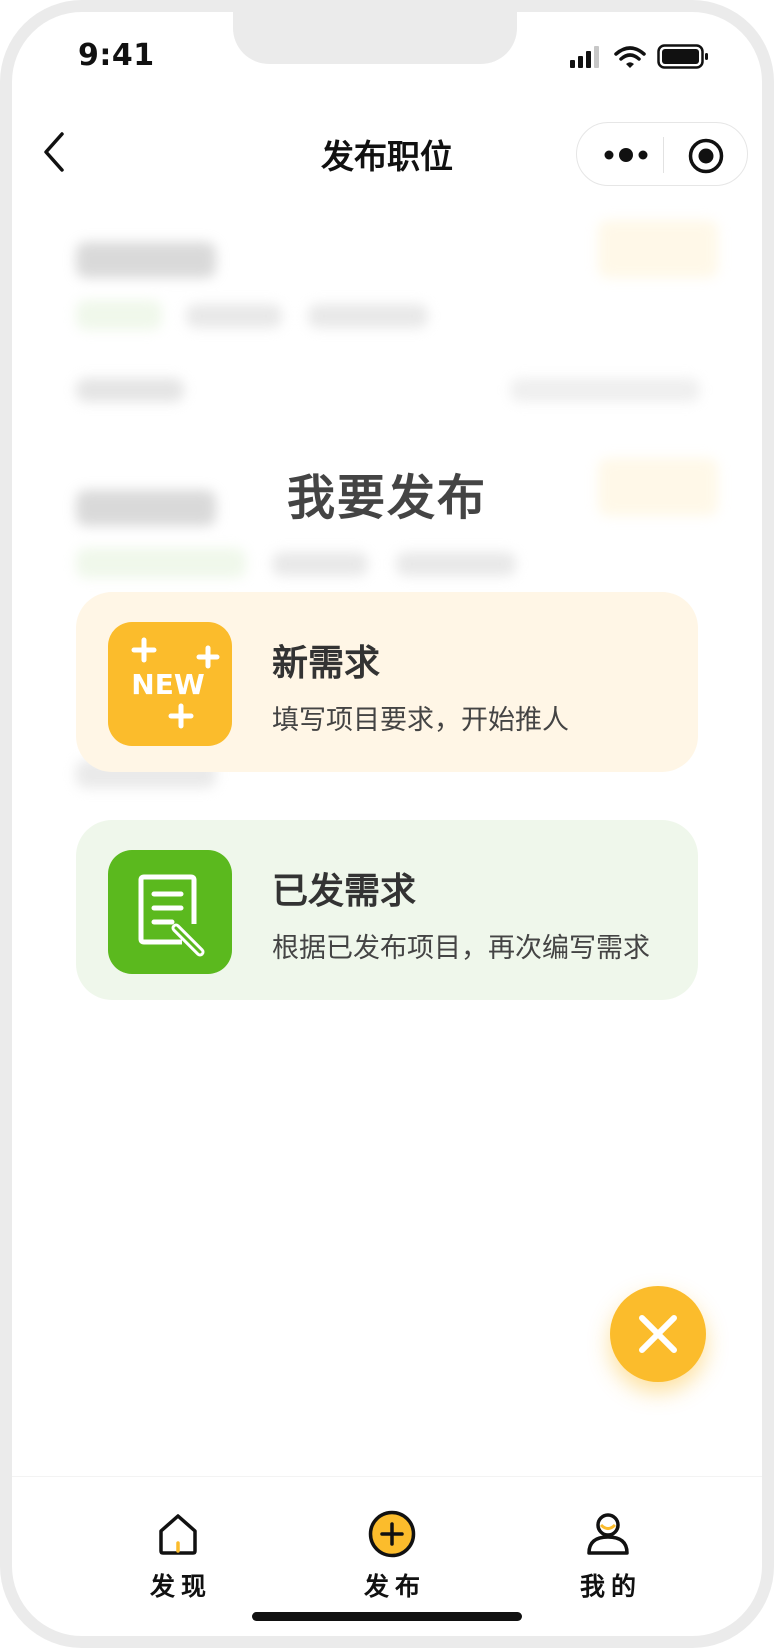 The image size is (774, 1648). Describe the element at coordinates (584, 57) in the screenshot. I see `cellular-signal-icon` at that location.